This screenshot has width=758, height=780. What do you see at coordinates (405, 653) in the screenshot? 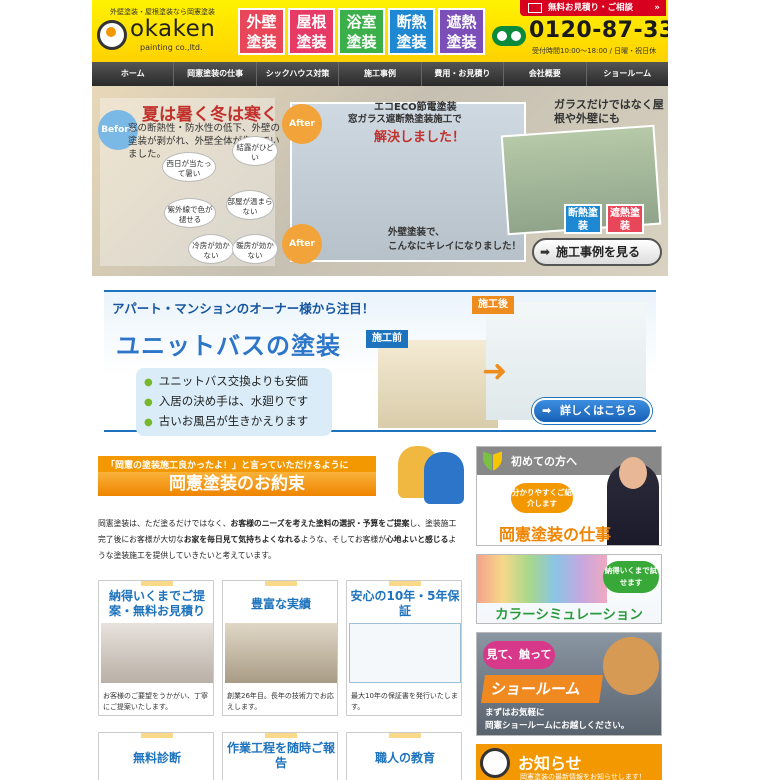
I see `warranty-certificate-image` at bounding box center [405, 653].